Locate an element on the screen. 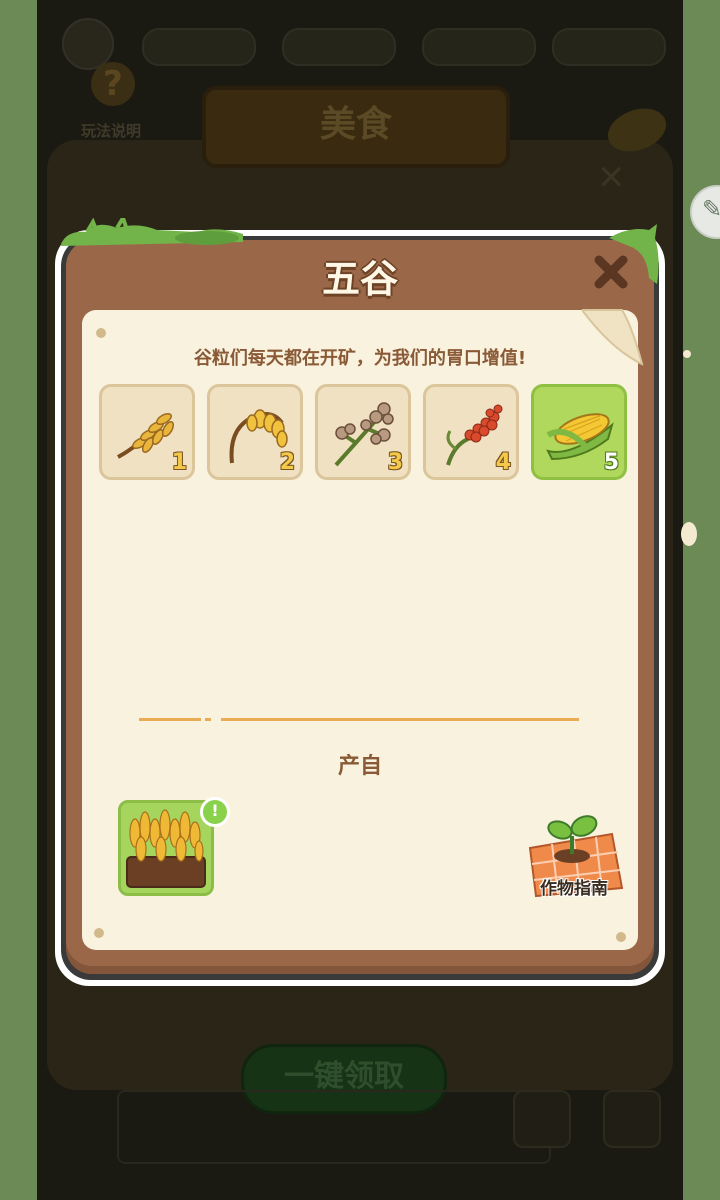  crop-guide-button: 作物指南 is located at coordinates (574, 854).